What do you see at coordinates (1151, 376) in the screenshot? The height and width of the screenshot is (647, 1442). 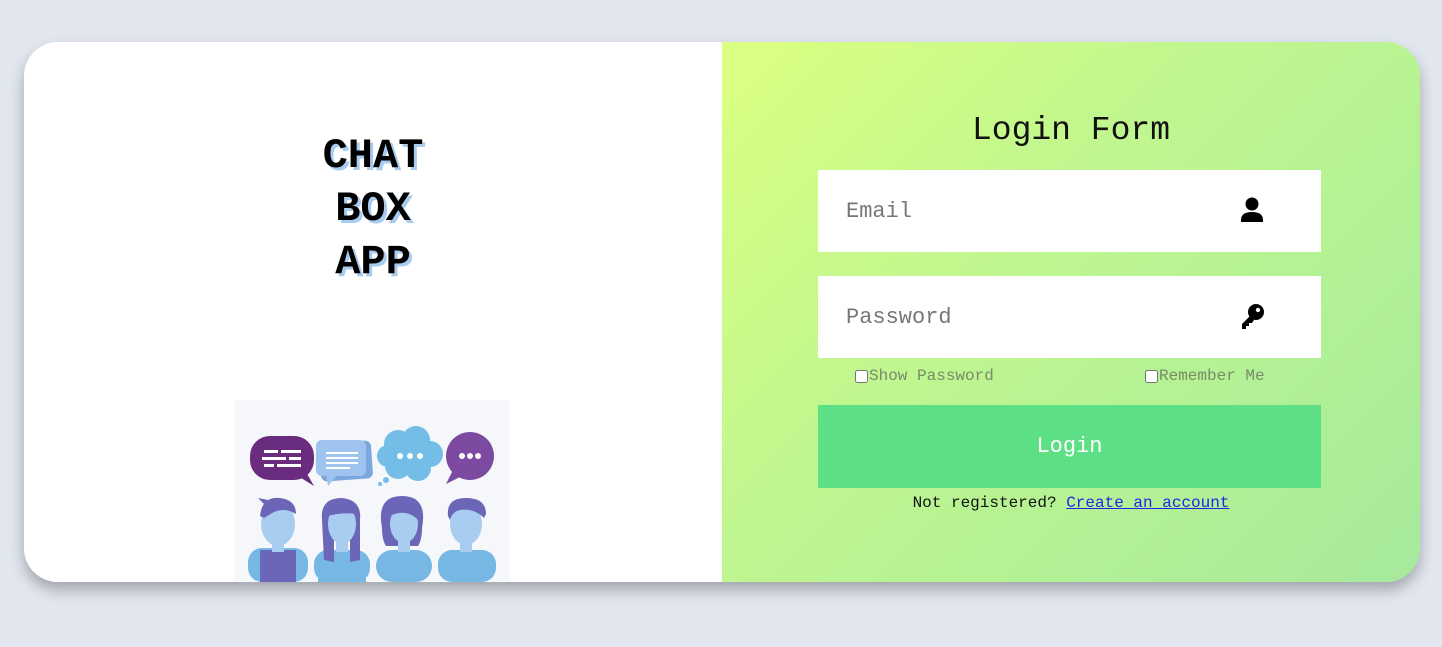 I see `remember-me-checkbox` at bounding box center [1151, 376].